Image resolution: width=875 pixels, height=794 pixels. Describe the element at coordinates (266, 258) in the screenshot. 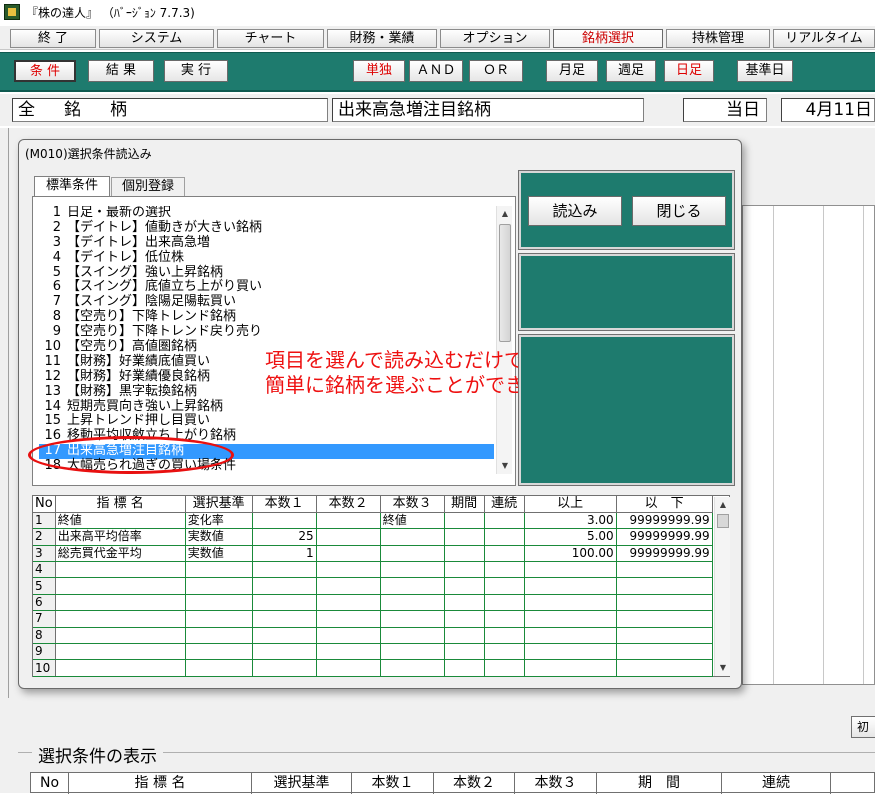

I see `list-item: 4 【デイトレ】低位株` at that location.